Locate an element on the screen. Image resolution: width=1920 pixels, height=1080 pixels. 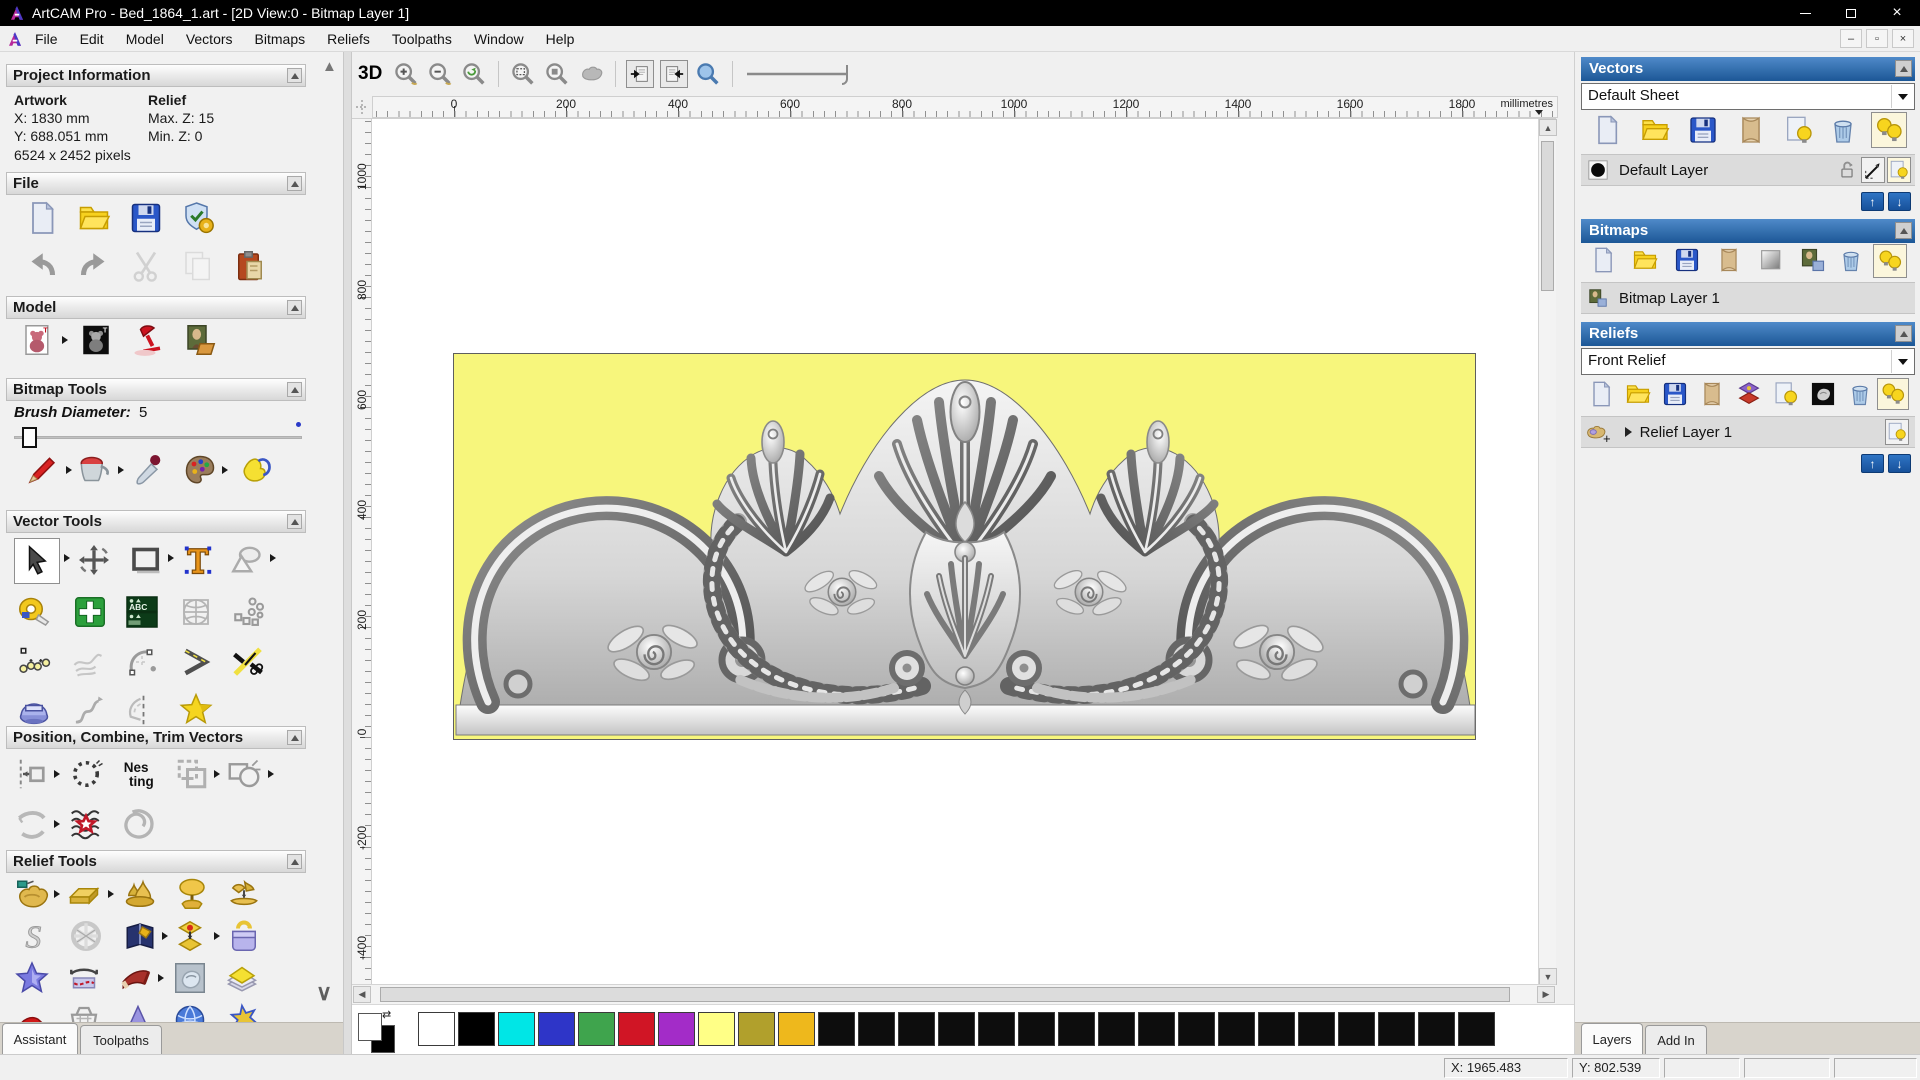
menu-reliefs: Reliefs is located at coordinates (348, 39).